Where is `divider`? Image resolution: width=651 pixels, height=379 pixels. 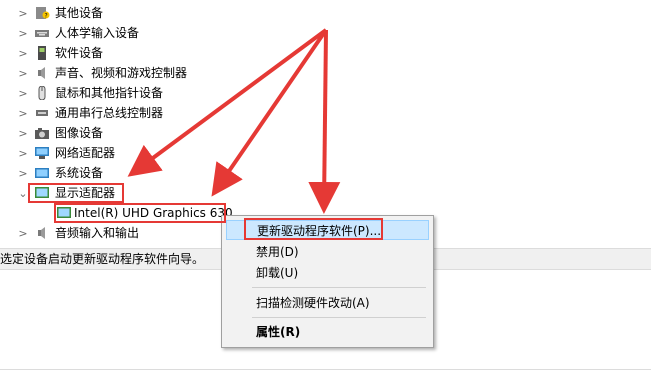
divider is located at coordinates (325, 369).